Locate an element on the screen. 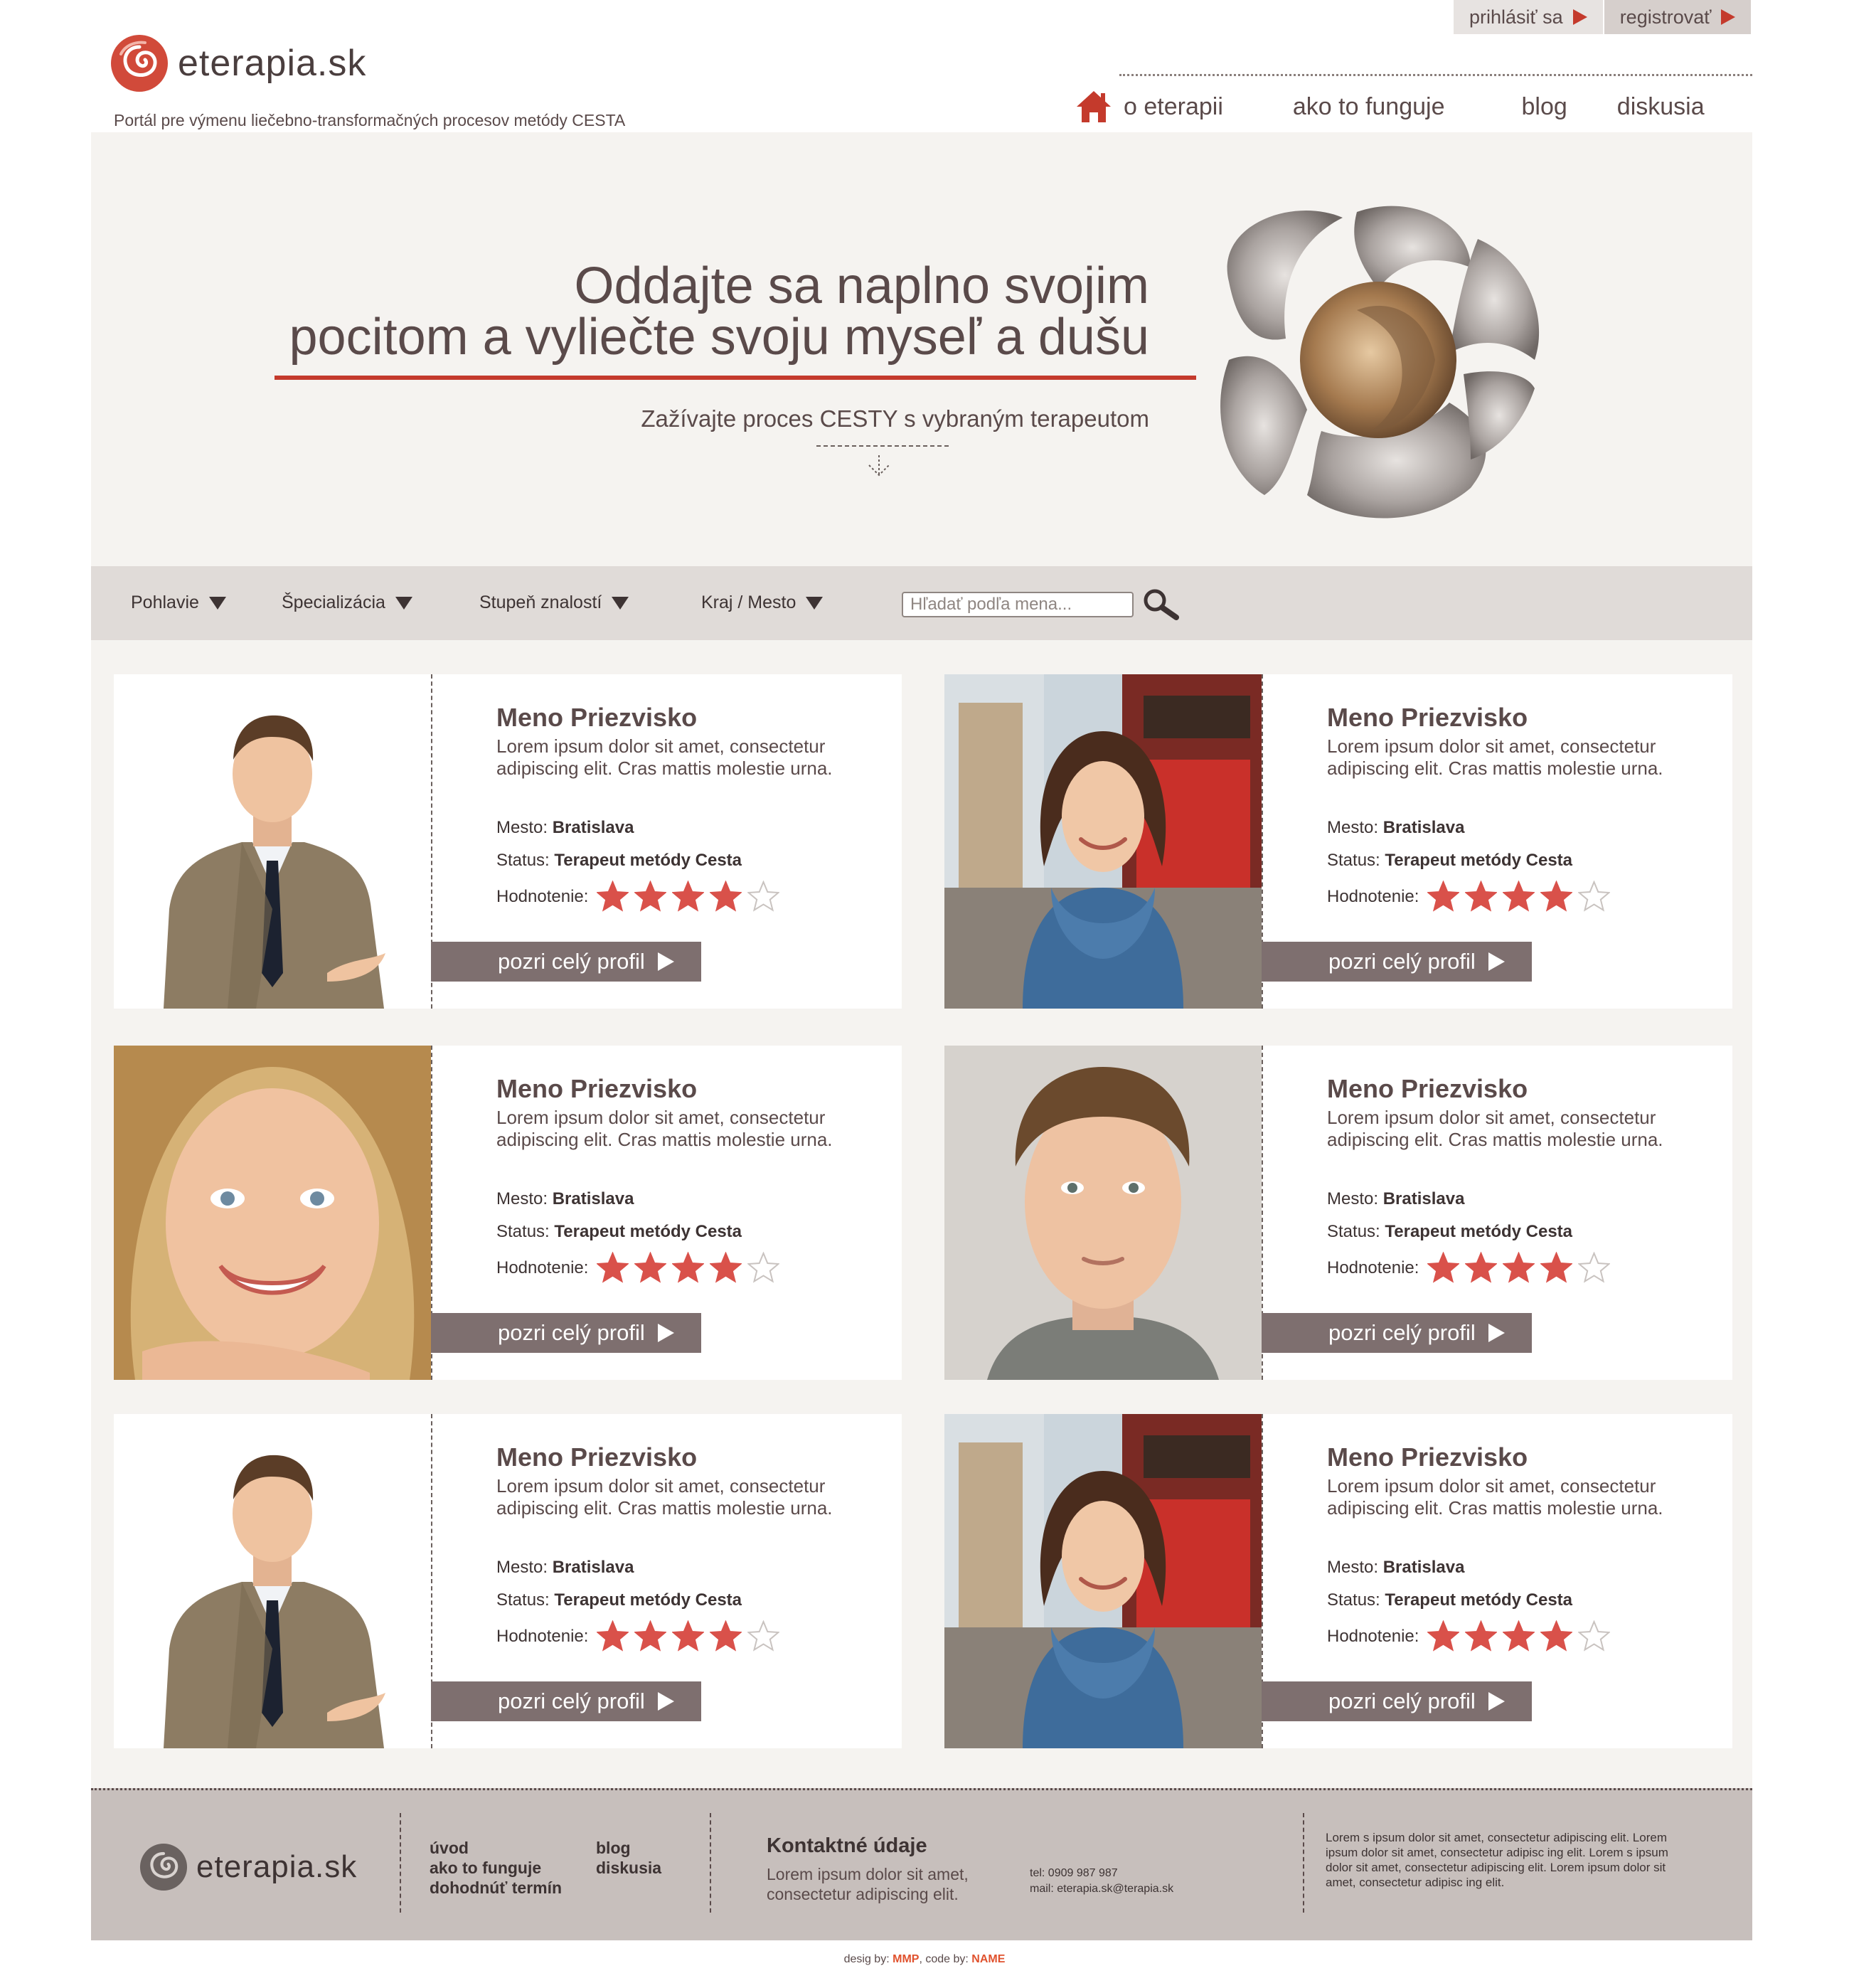 This screenshot has height=1988, width=1849. nav-blog: blog is located at coordinates (1544, 107).